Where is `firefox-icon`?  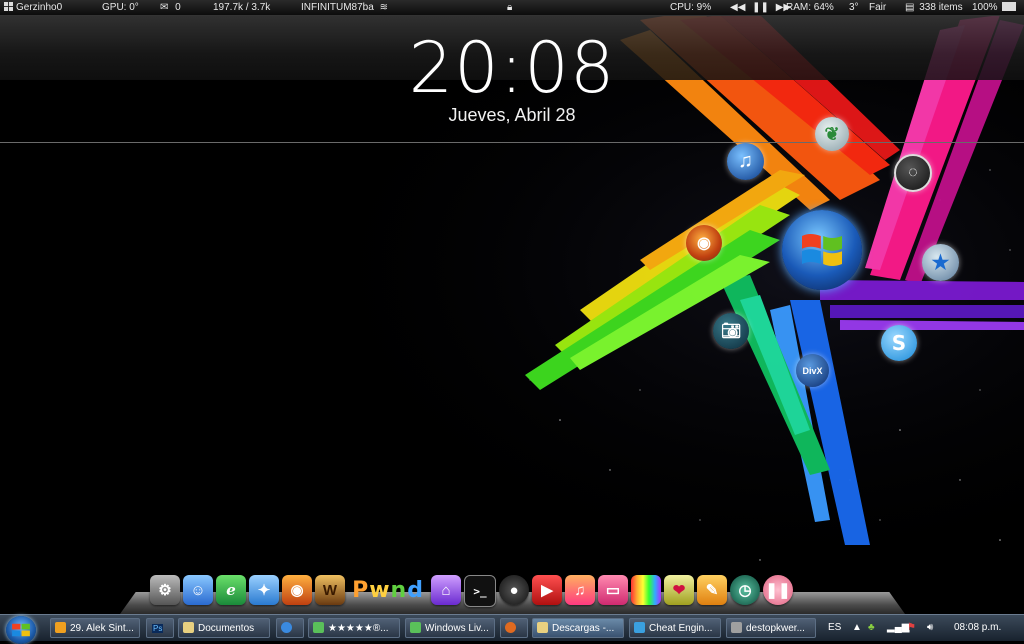
firefox-icon is located at coordinates (510, 627).